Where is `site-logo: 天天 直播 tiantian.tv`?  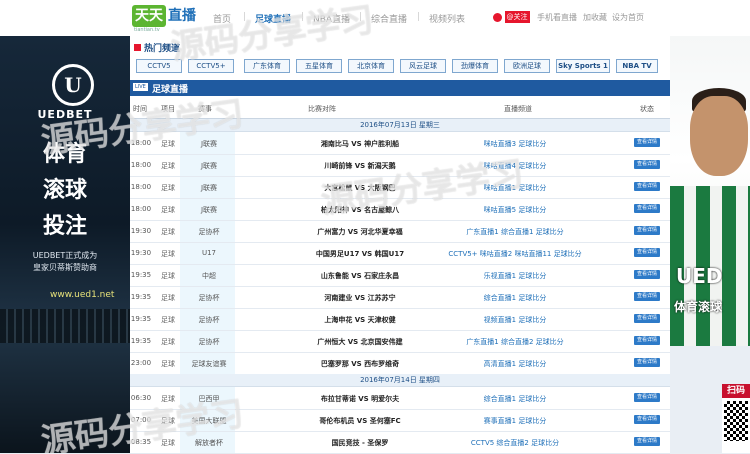
site-logo: 天天 直播 tiantian.tv is located at coordinates (164, 19).